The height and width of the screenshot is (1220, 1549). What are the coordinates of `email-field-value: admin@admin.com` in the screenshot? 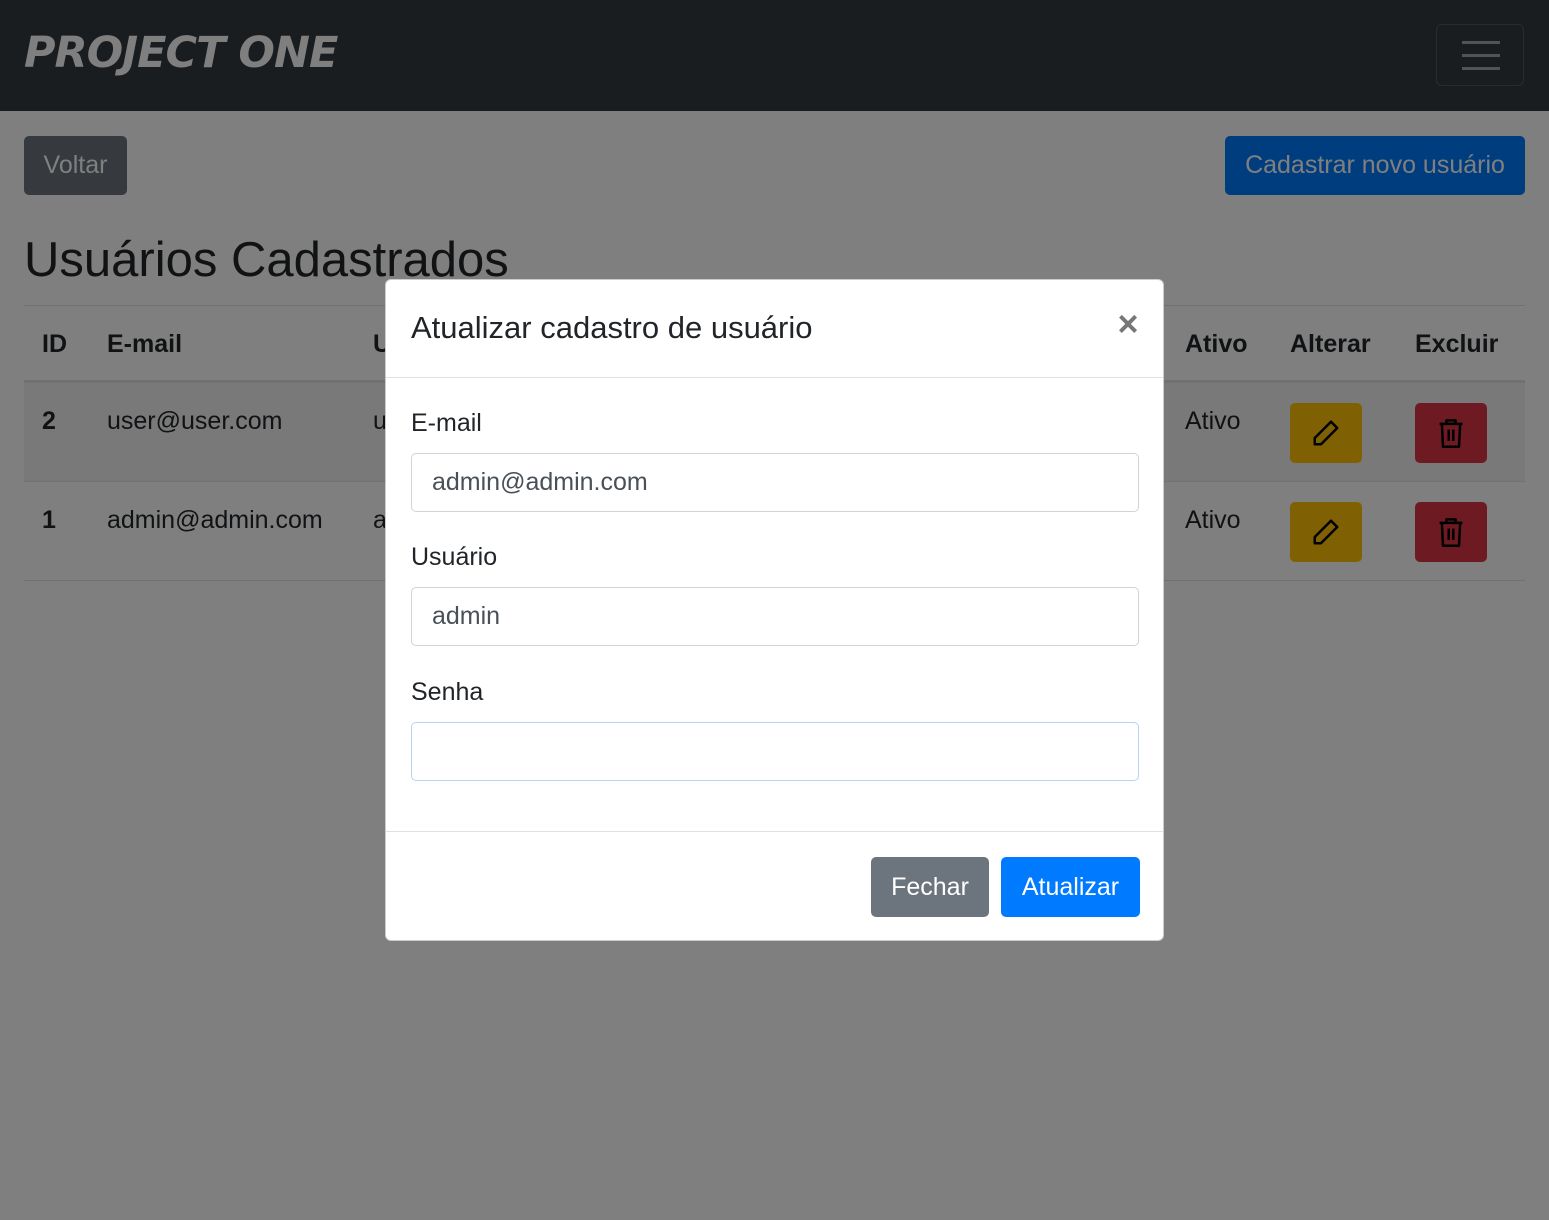 It's located at (540, 482).